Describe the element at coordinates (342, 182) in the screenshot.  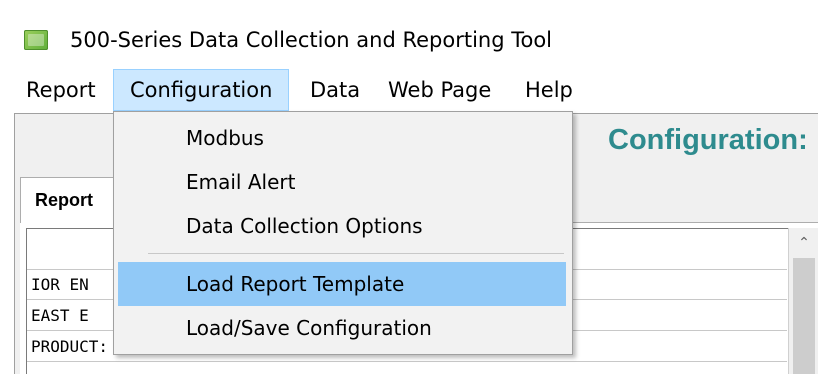
I see `menu-item-email-alert: Email Alert` at that location.